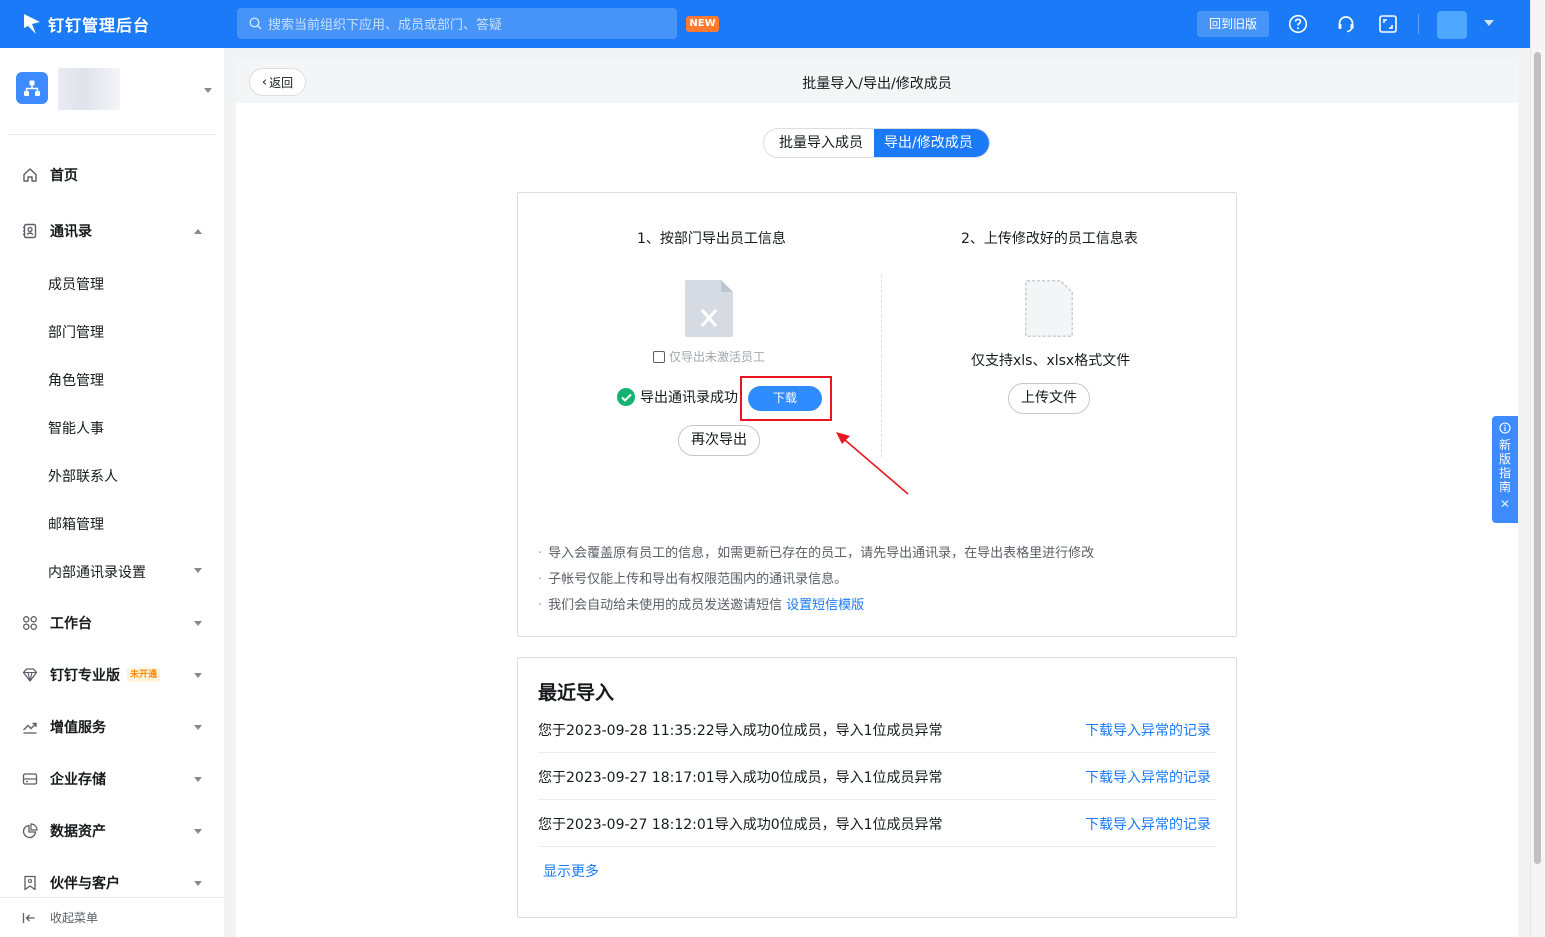 The image size is (1545, 937). I want to click on org-icon, so click(32, 88).